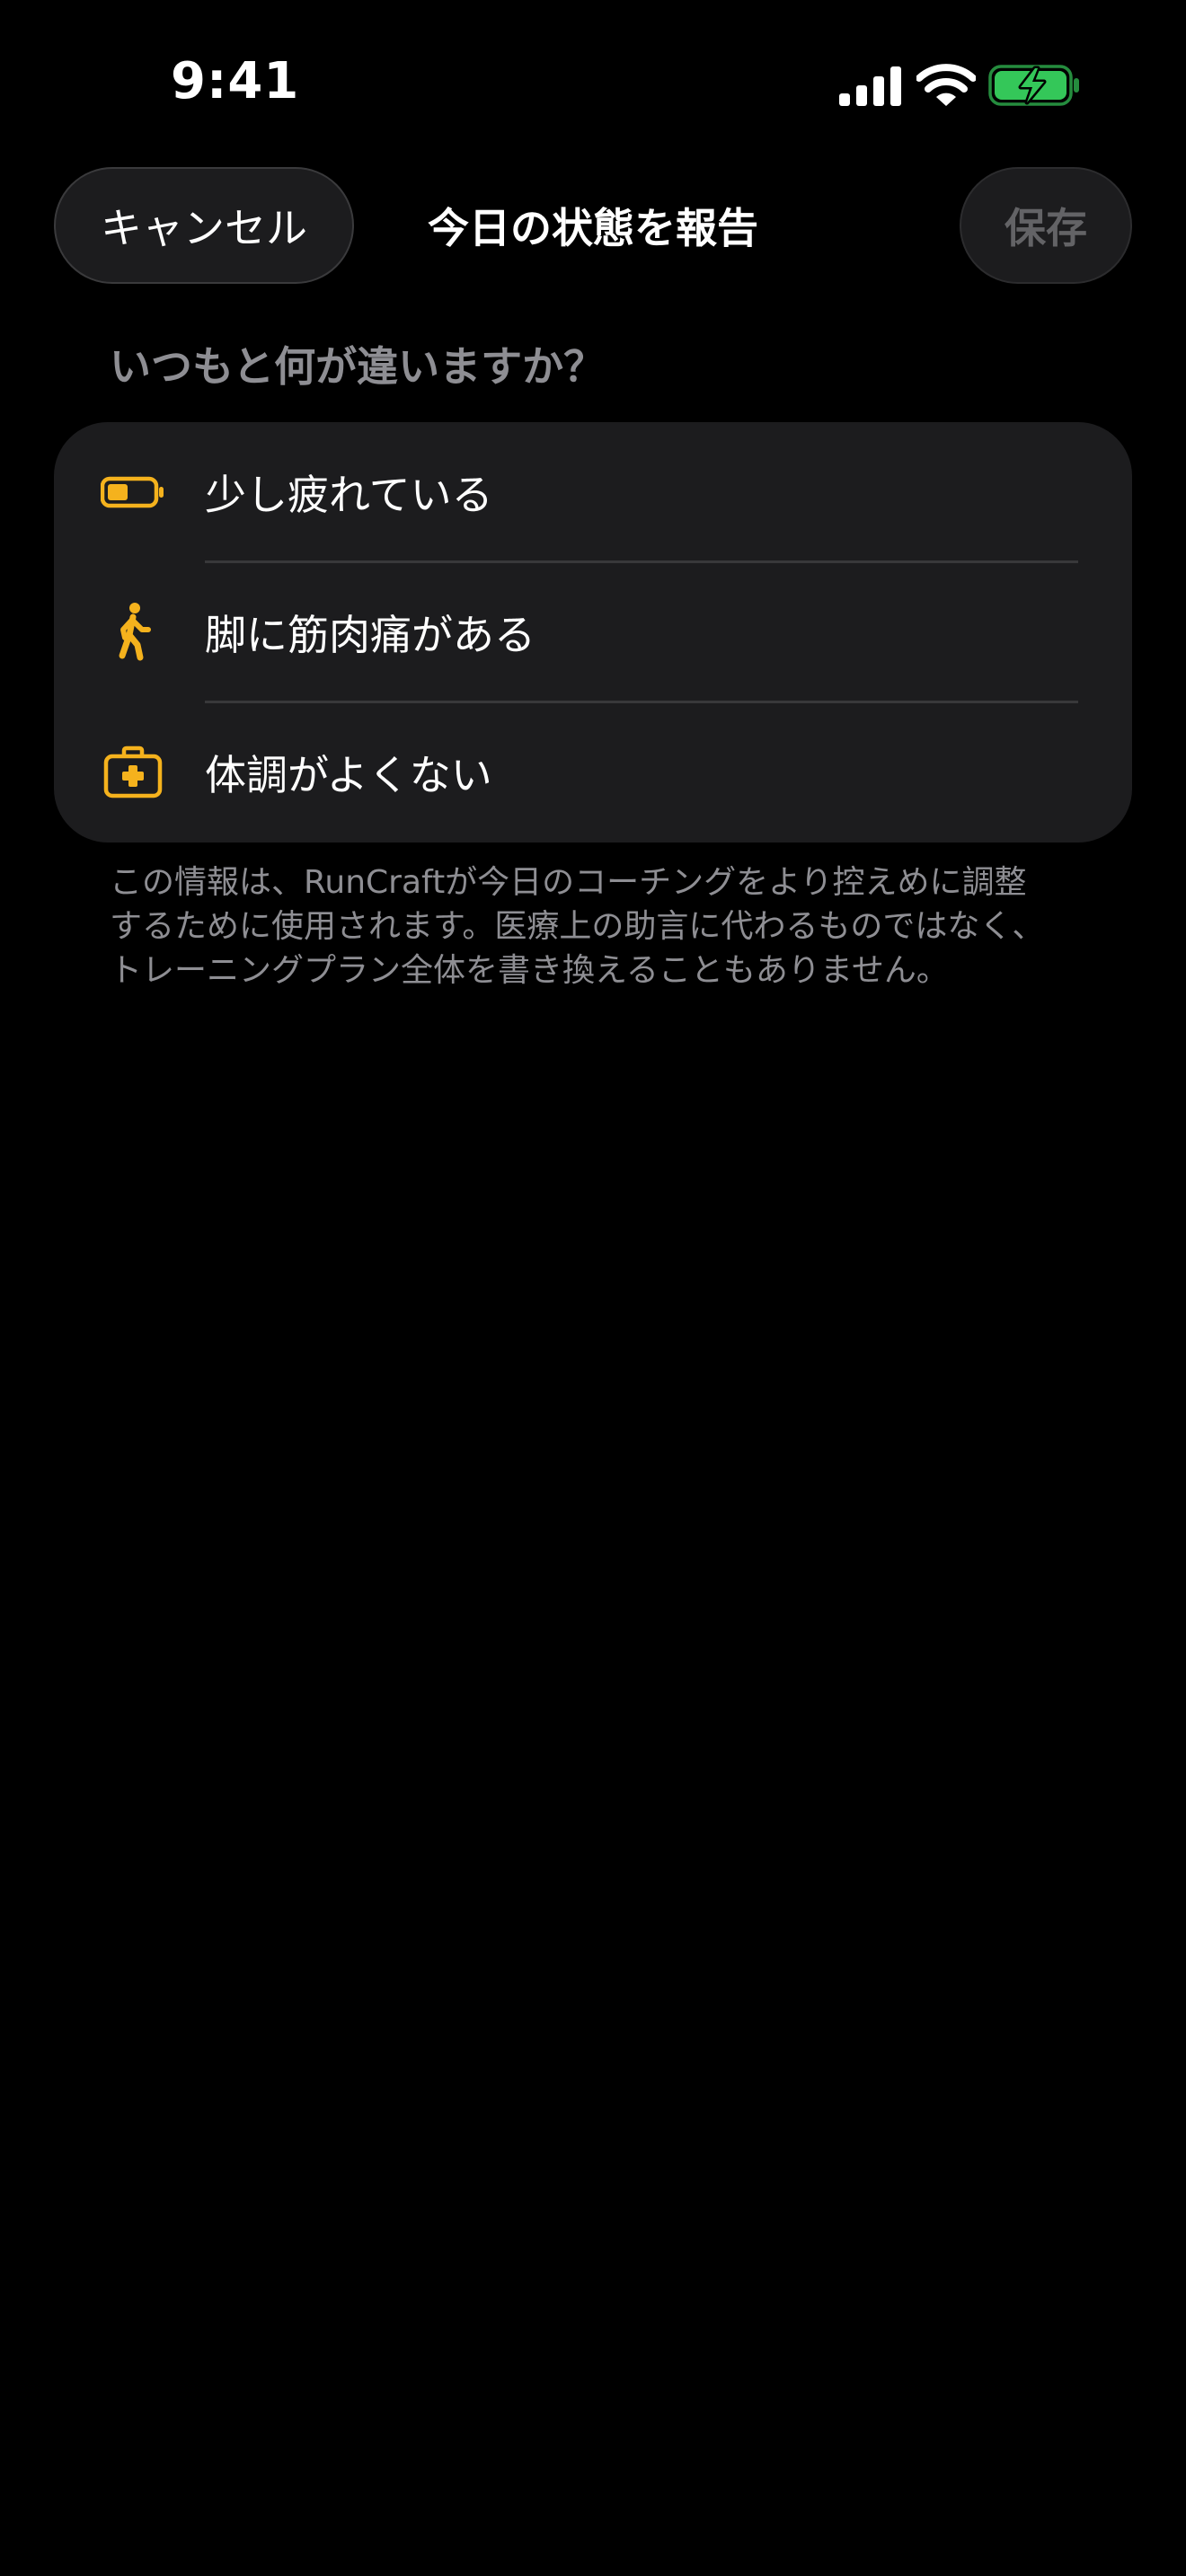 Image resolution: width=1186 pixels, height=2576 pixels. Describe the element at coordinates (529, 970) in the screenshot. I see `footer-line: トレーニングプラン全体を書き換えることもありません。` at that location.